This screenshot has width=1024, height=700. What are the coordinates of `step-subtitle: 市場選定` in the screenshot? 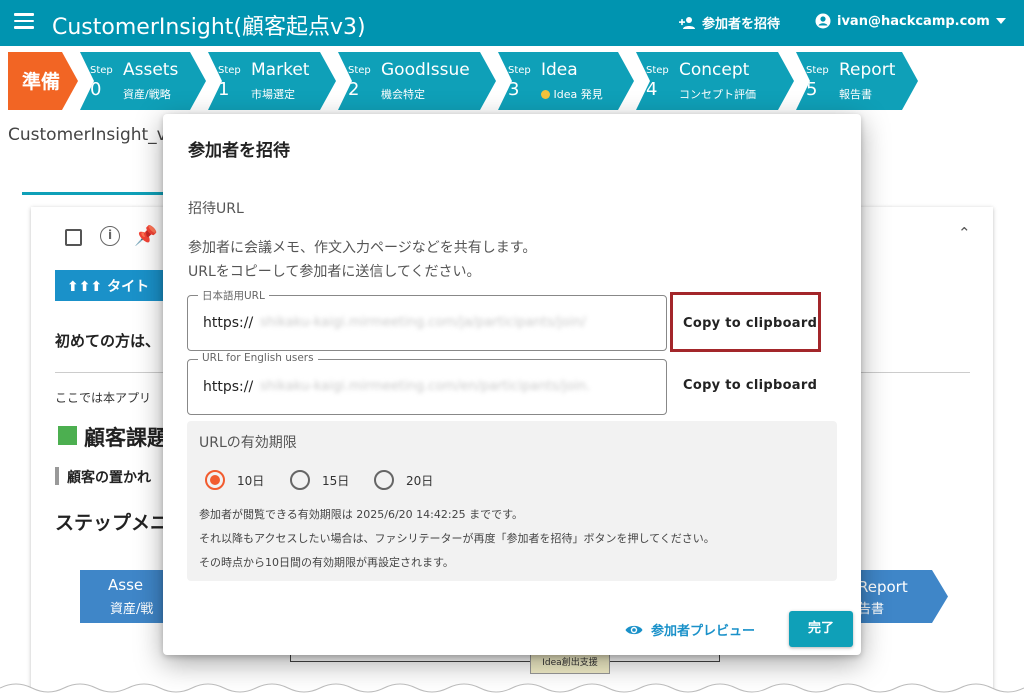 It's located at (273, 94).